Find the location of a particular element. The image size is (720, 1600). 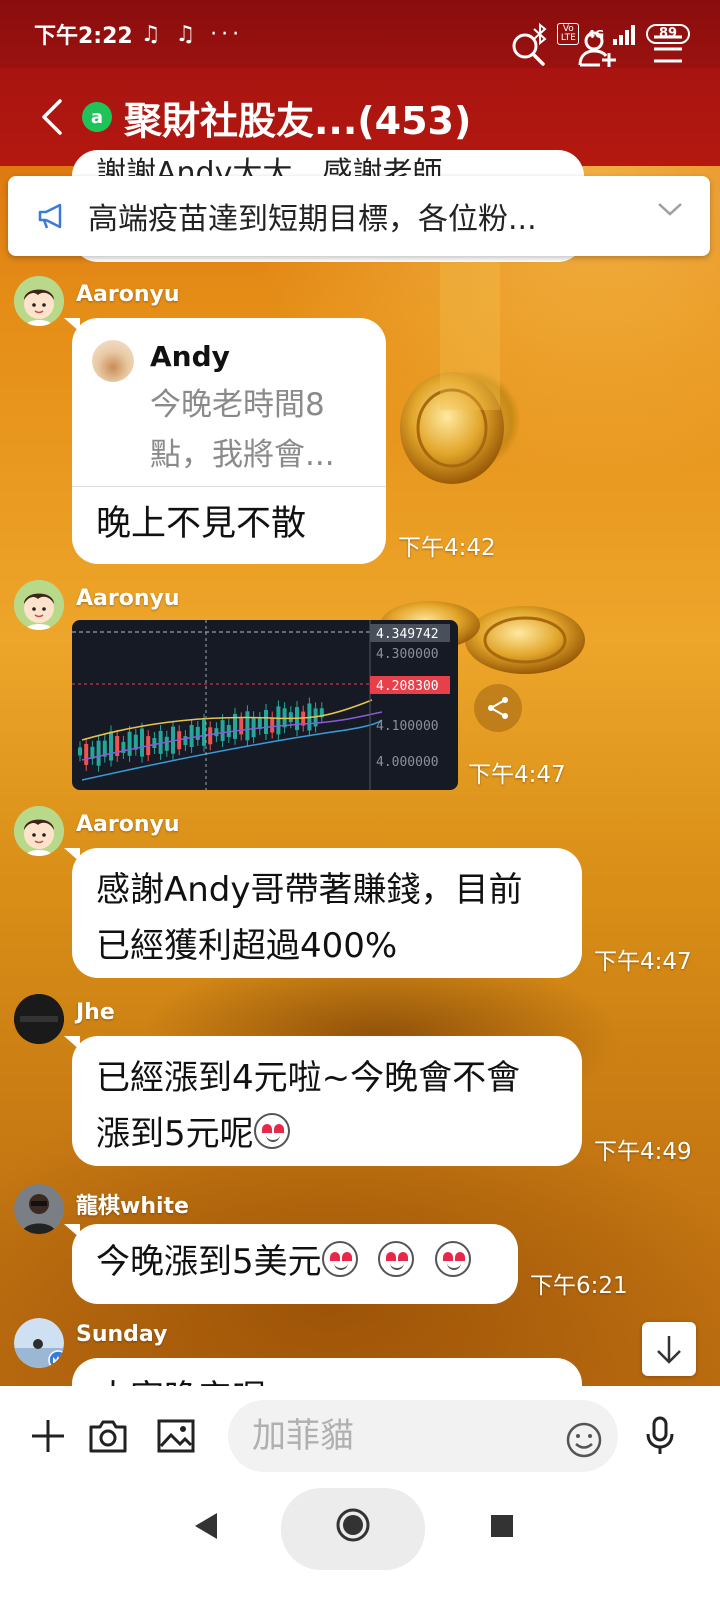

triangle-back-icon is located at coordinates (206, 1526).